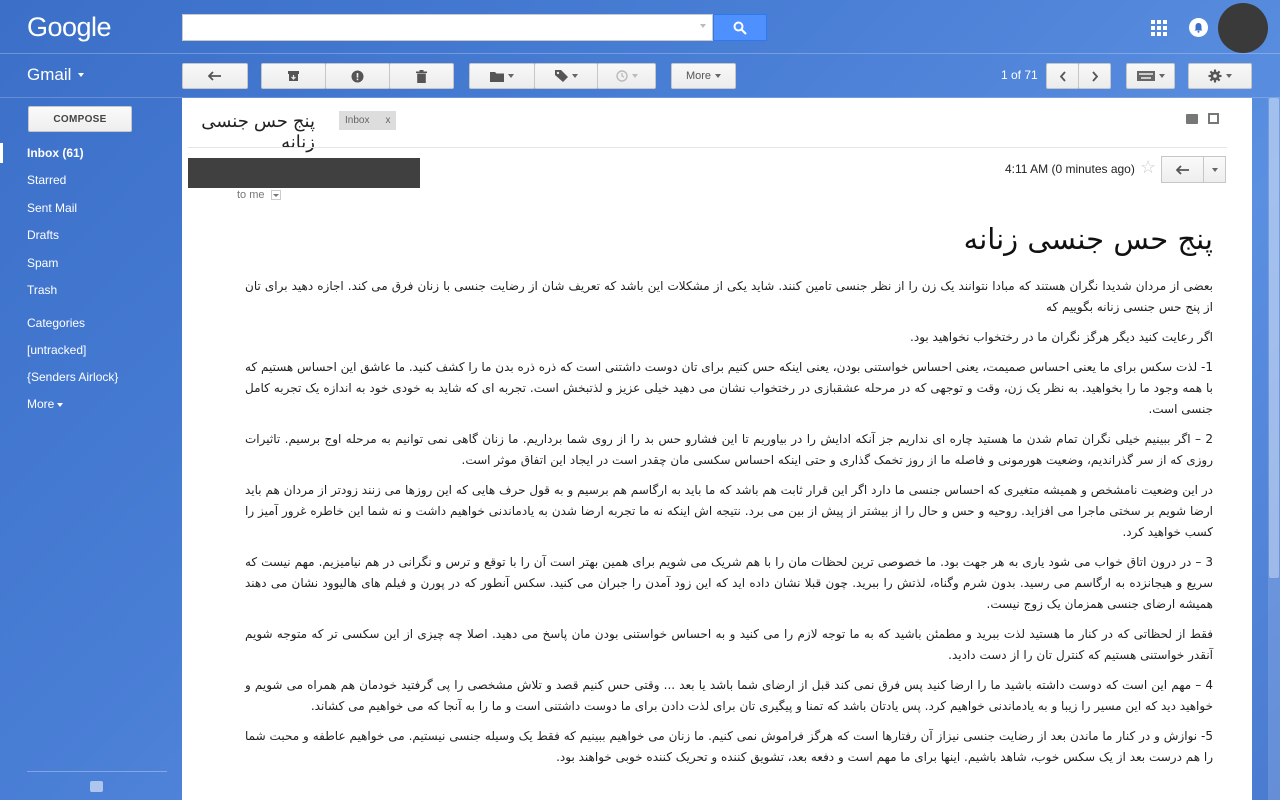 This screenshot has height=800, width=1280. What do you see at coordinates (52, 208) in the screenshot?
I see `sidebar-item-sent: Sent Mail` at bounding box center [52, 208].